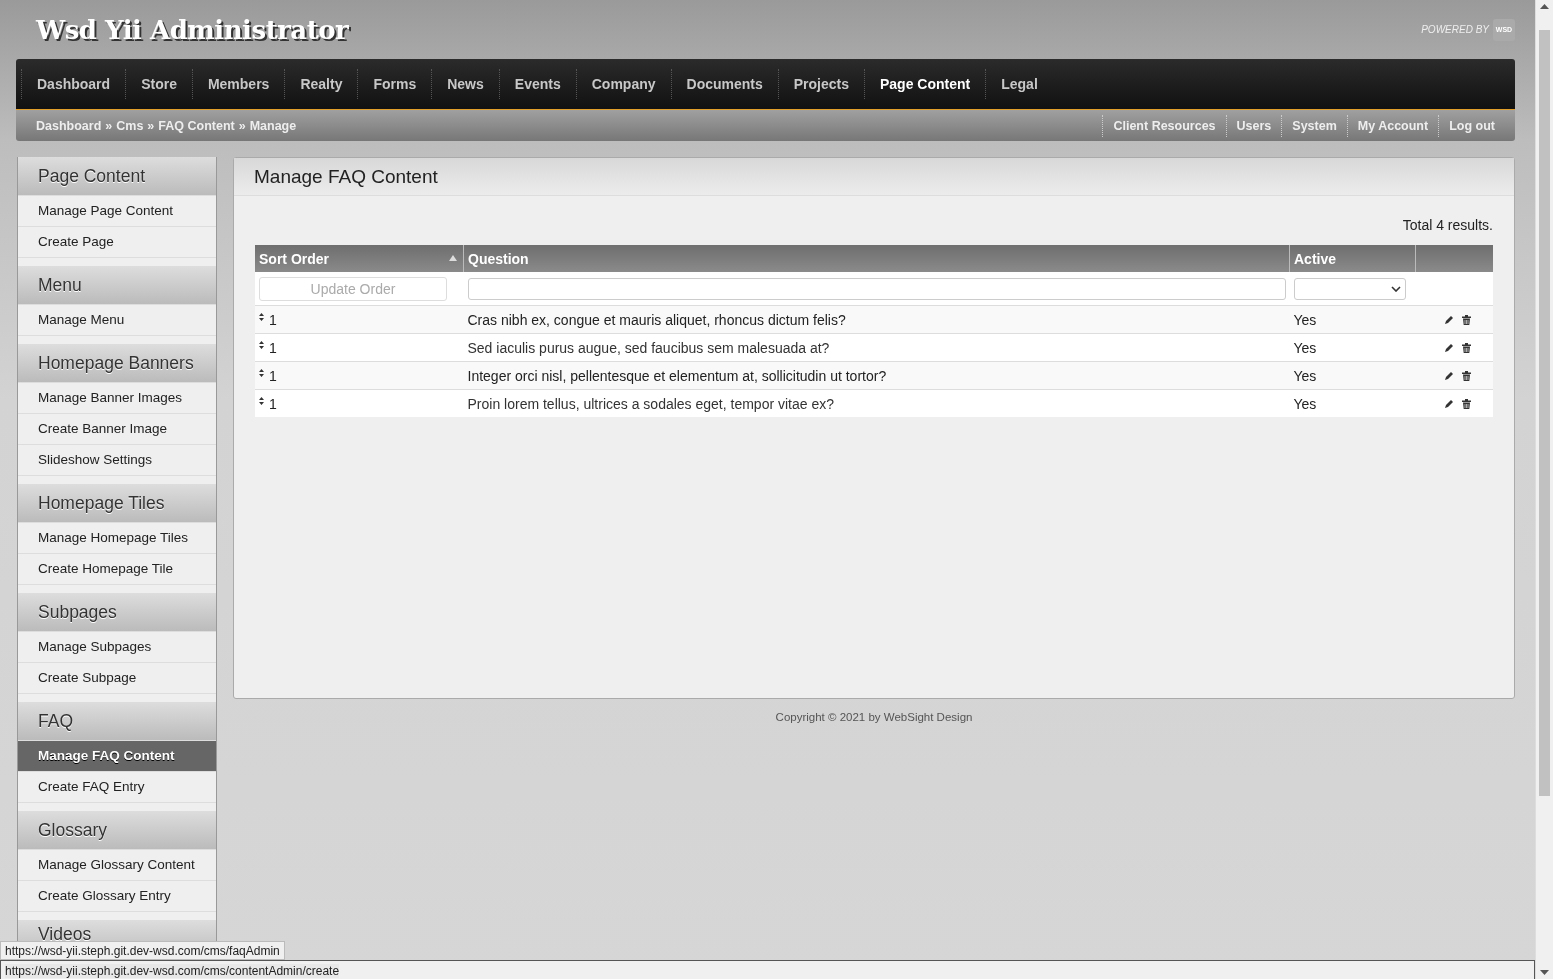  I want to click on sidebar-item: Manage Page Content, so click(117, 210).